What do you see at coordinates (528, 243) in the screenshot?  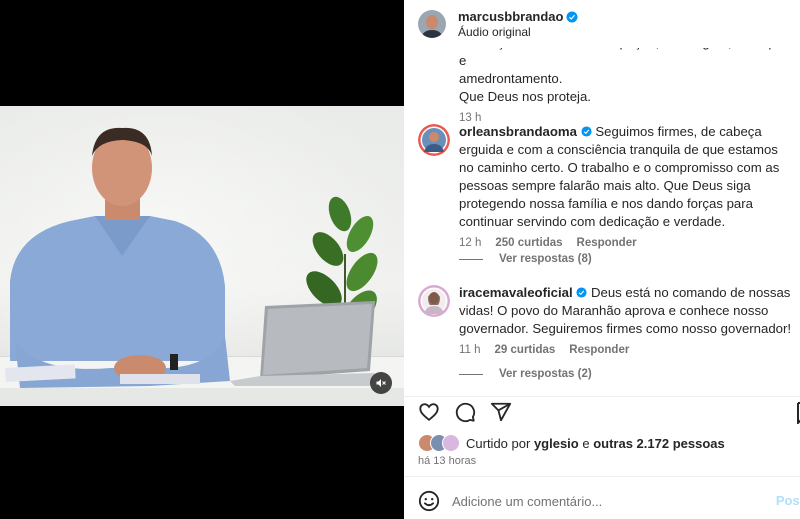 I see `comment-likes-count: 250 curtidas` at bounding box center [528, 243].